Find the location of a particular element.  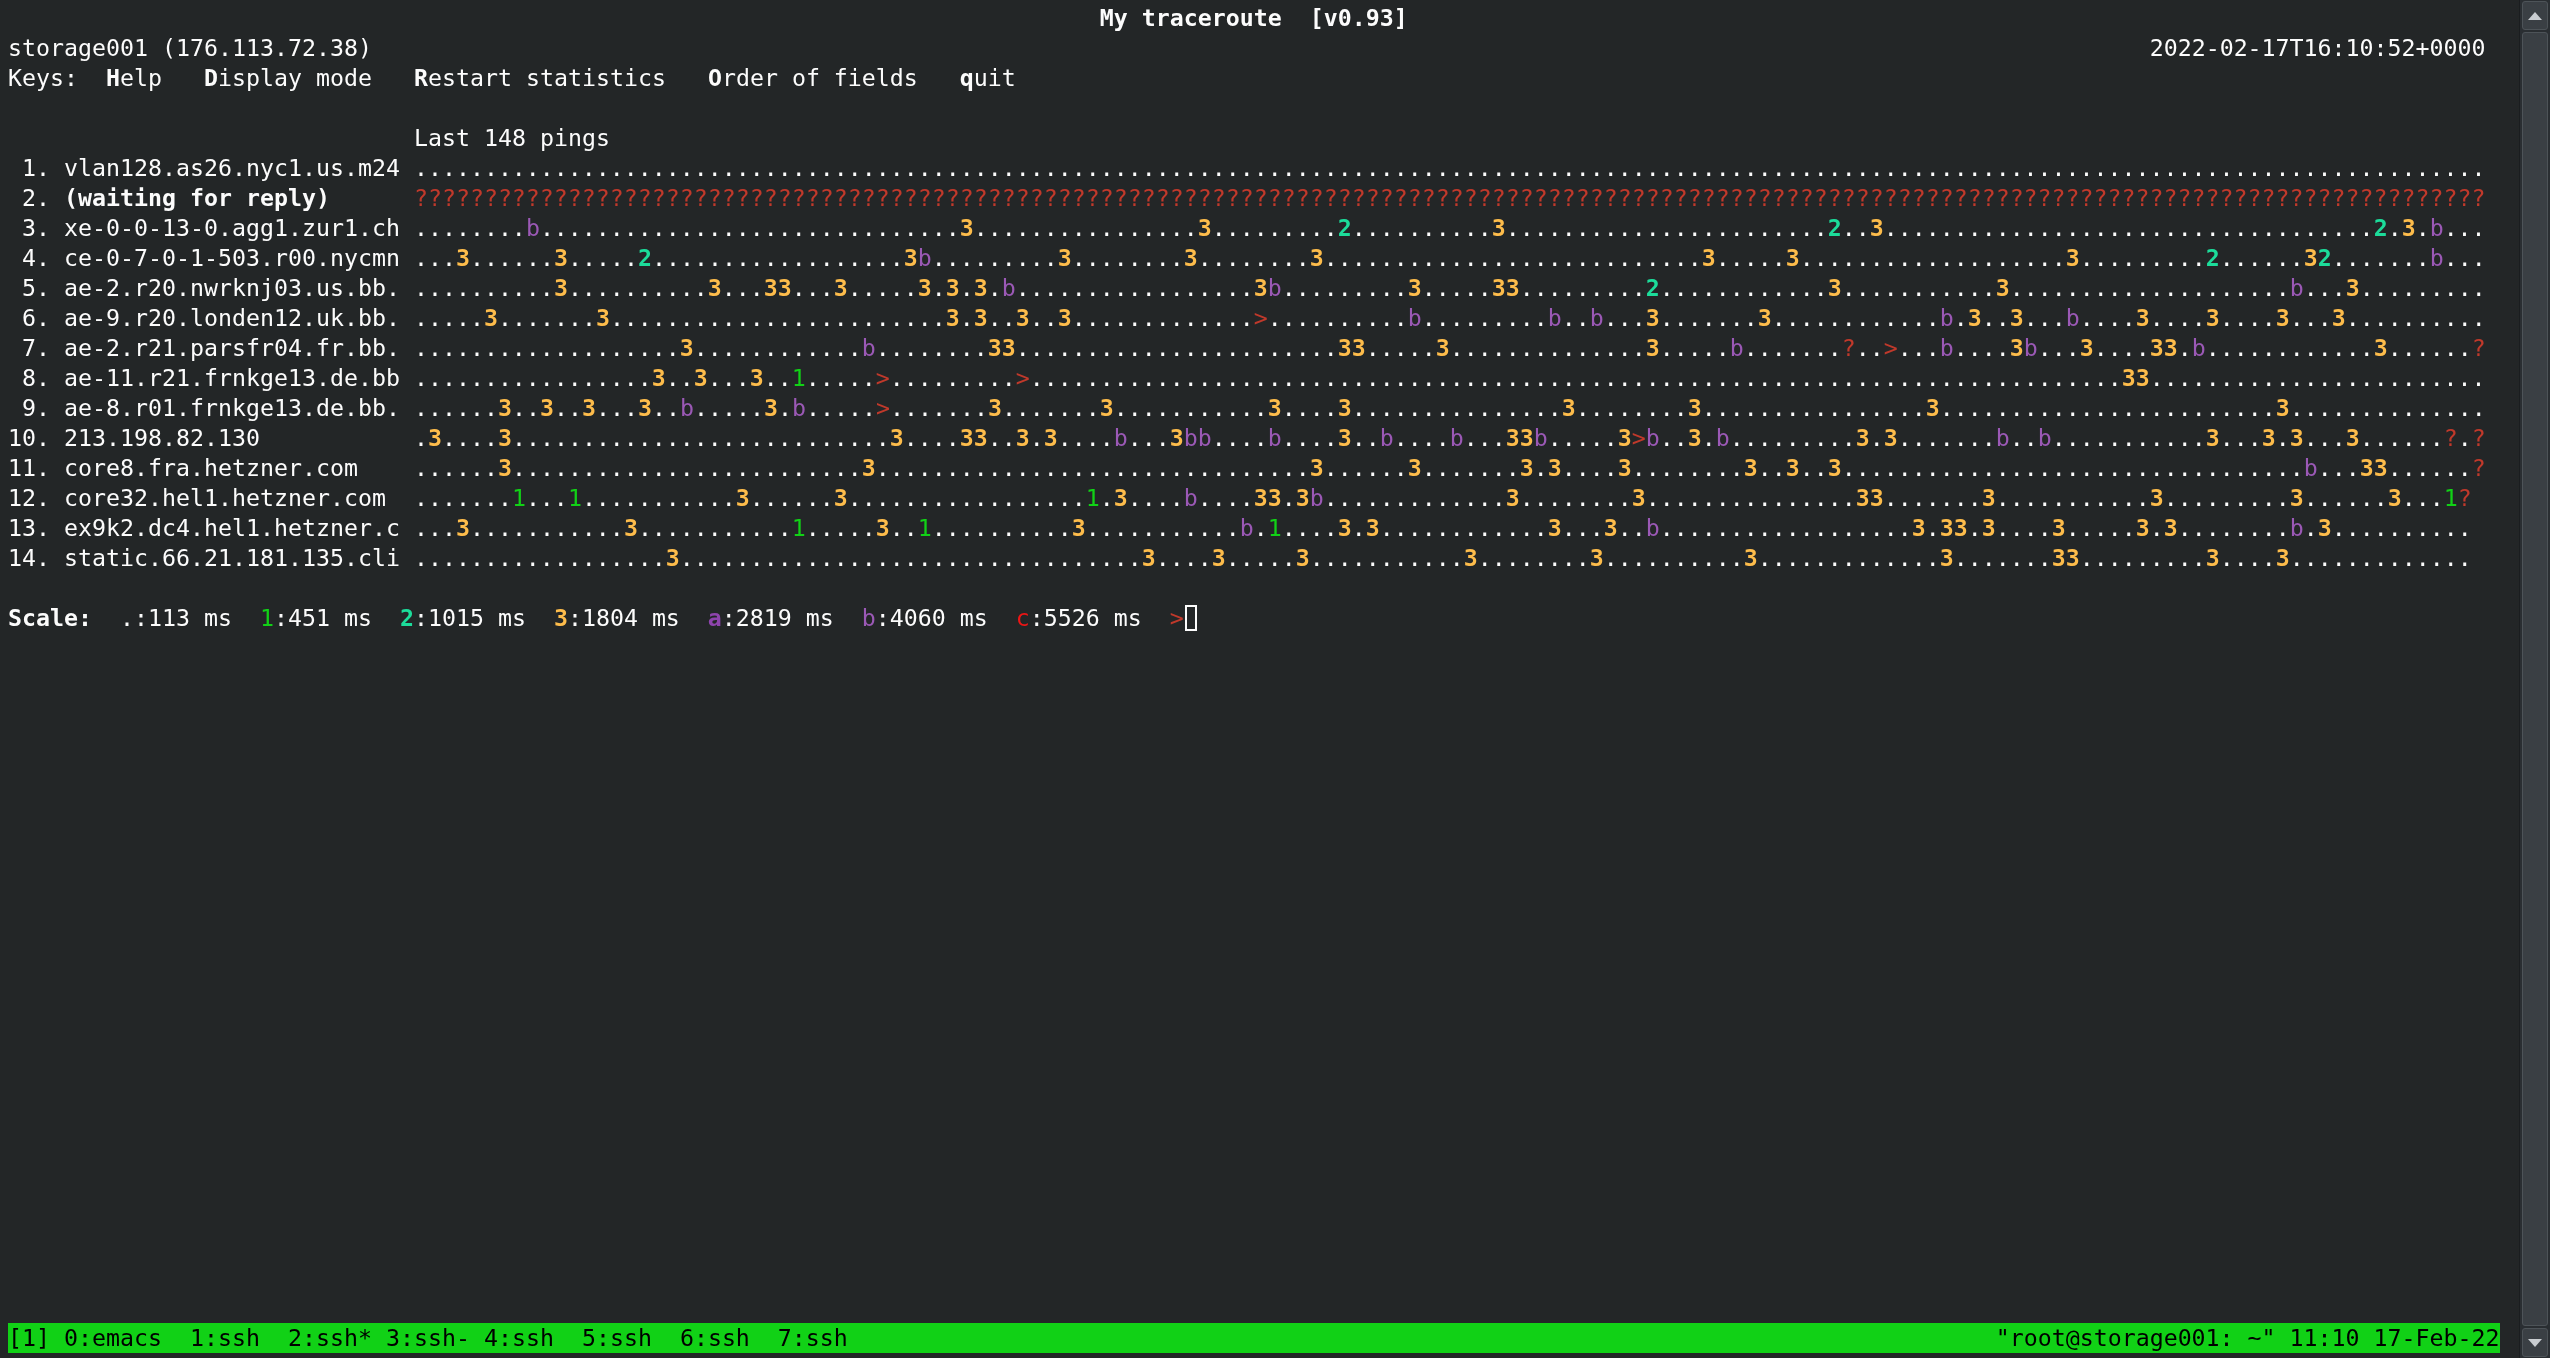

ping-history: ???????????????????????????????????????????????????????????????????????????????????????????????????????????????????????????????????????????????????? is located at coordinates (1449, 198).